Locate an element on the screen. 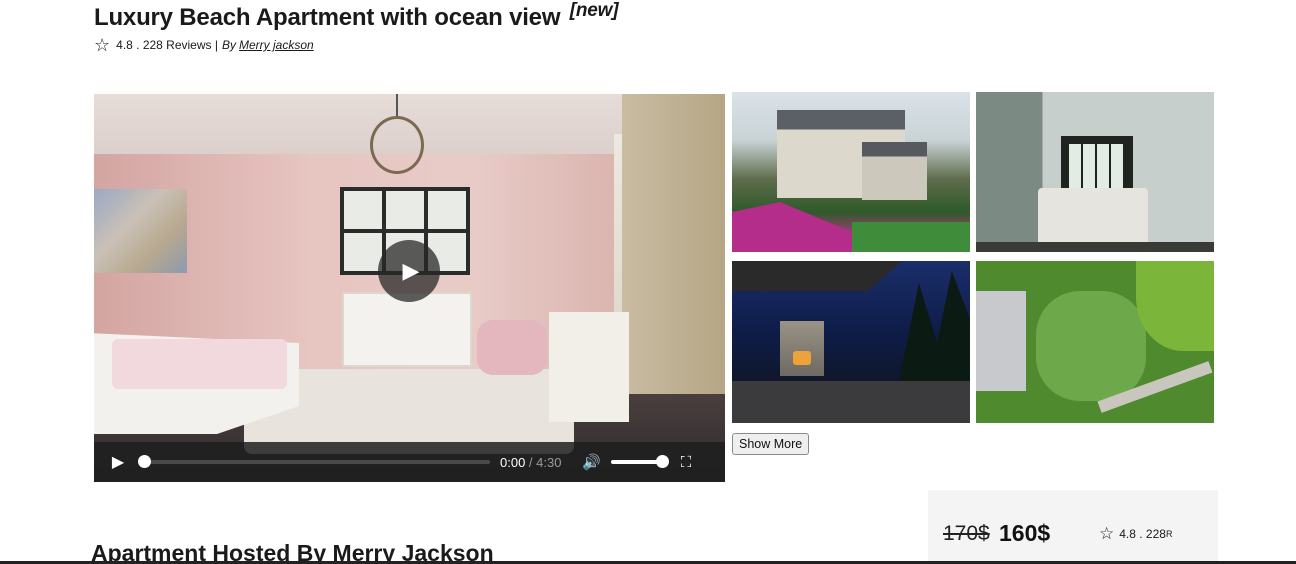  total-time: 4:30 is located at coordinates (549, 462).